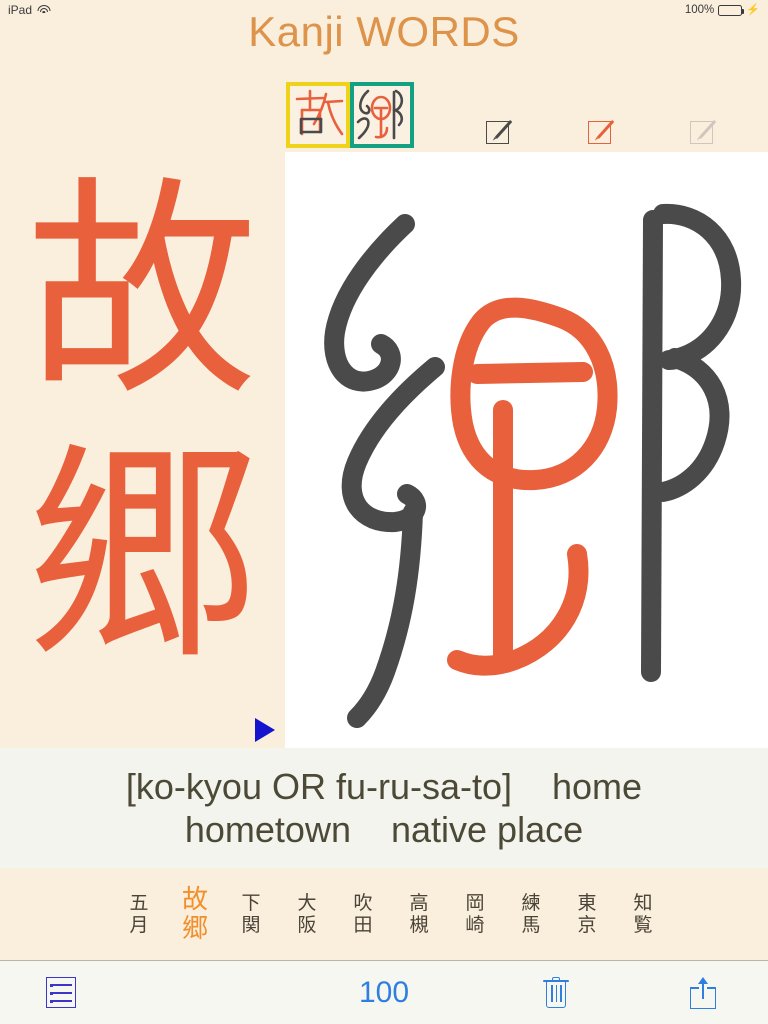 Image resolution: width=768 pixels, height=1024 pixels. I want to click on reading-line-1: [ko-kyou OR fu-ru-sa-to] home, so click(384, 786).